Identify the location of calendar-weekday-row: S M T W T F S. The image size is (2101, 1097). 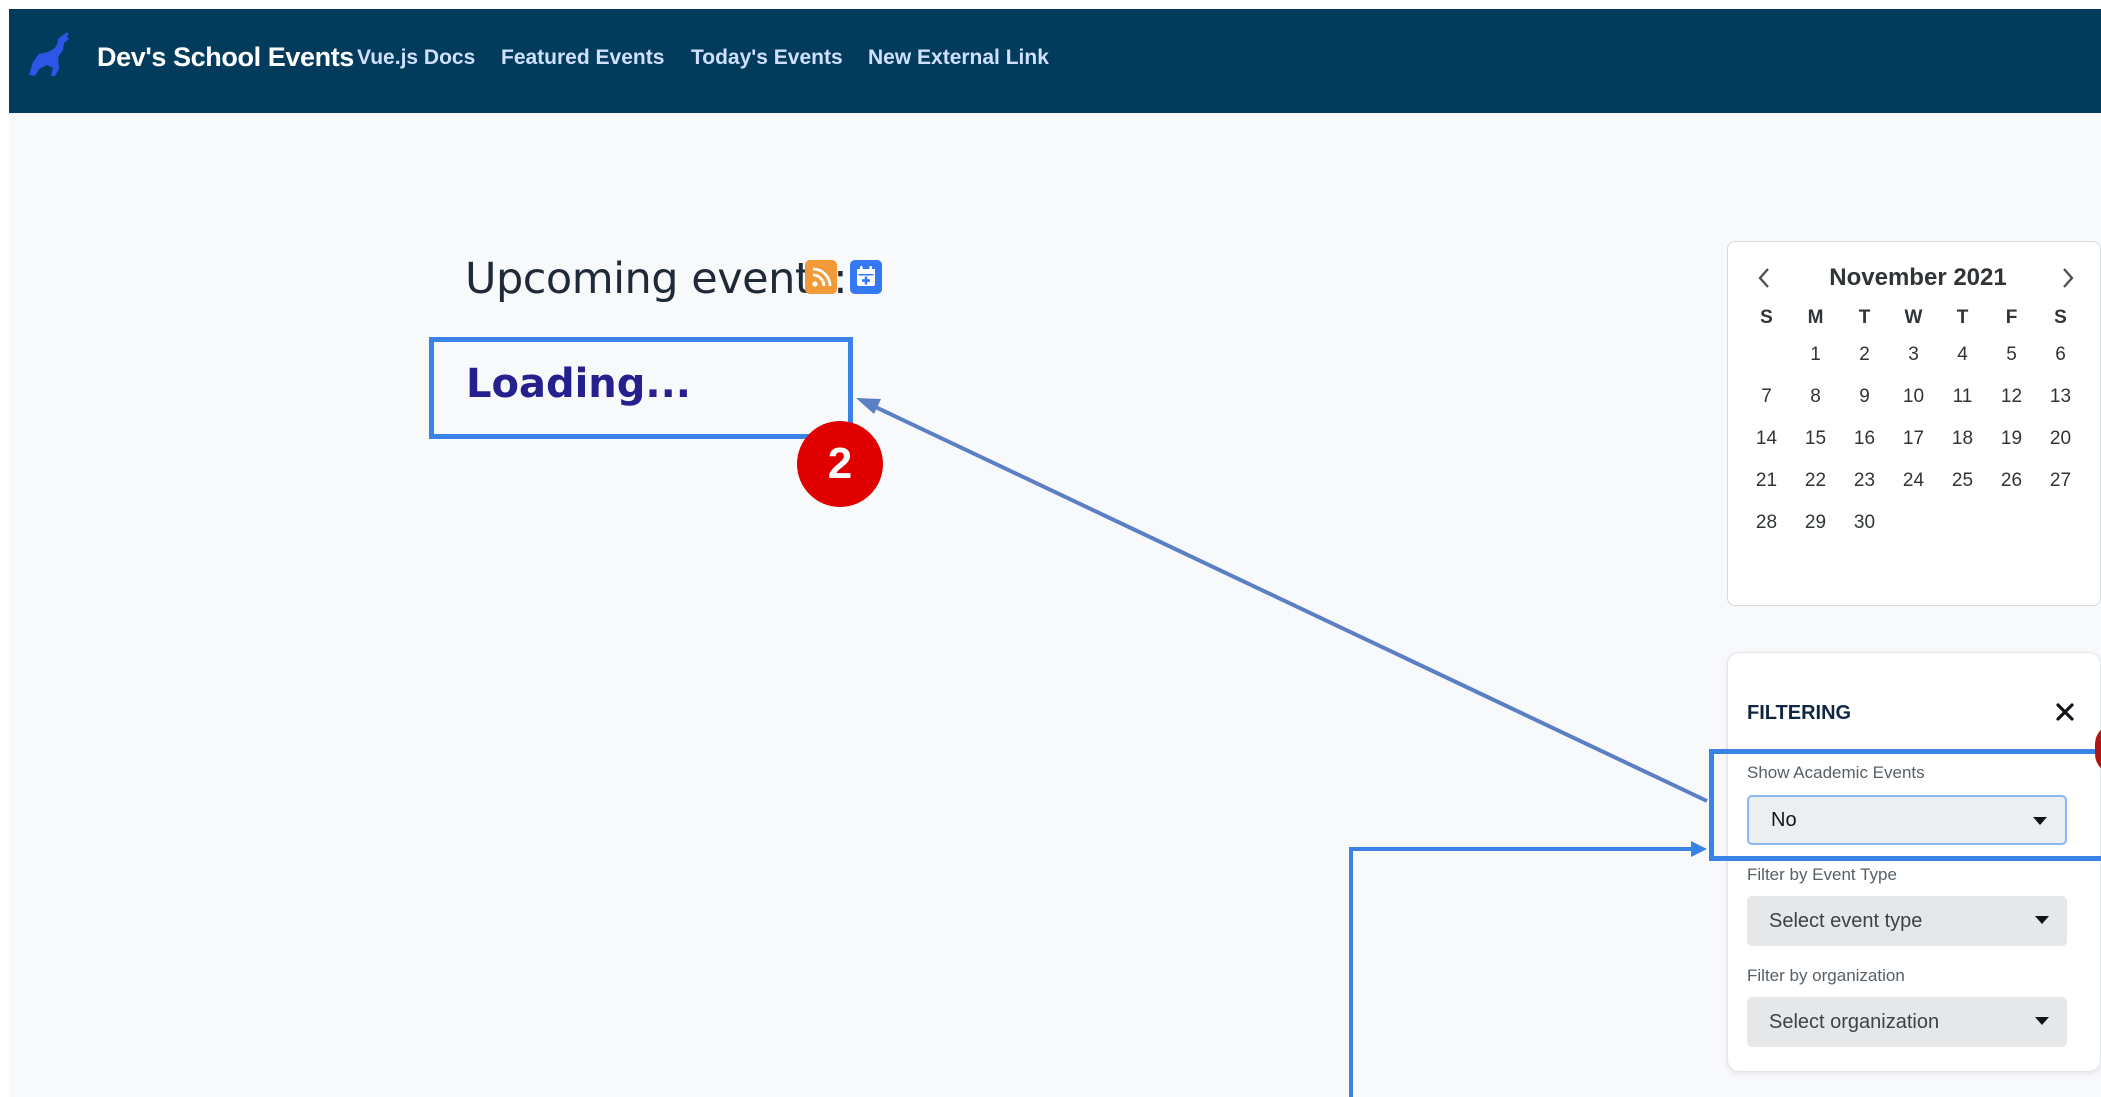
(1918, 318).